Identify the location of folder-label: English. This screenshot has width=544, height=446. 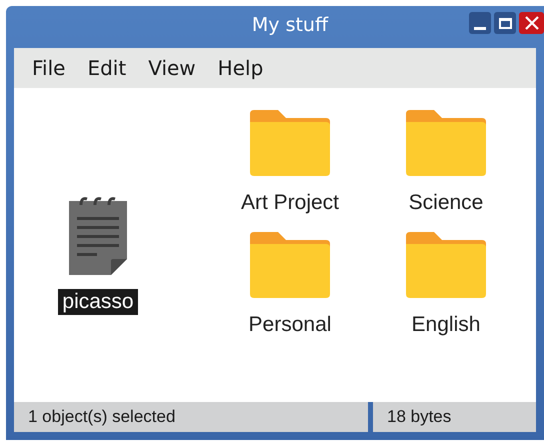
(446, 325).